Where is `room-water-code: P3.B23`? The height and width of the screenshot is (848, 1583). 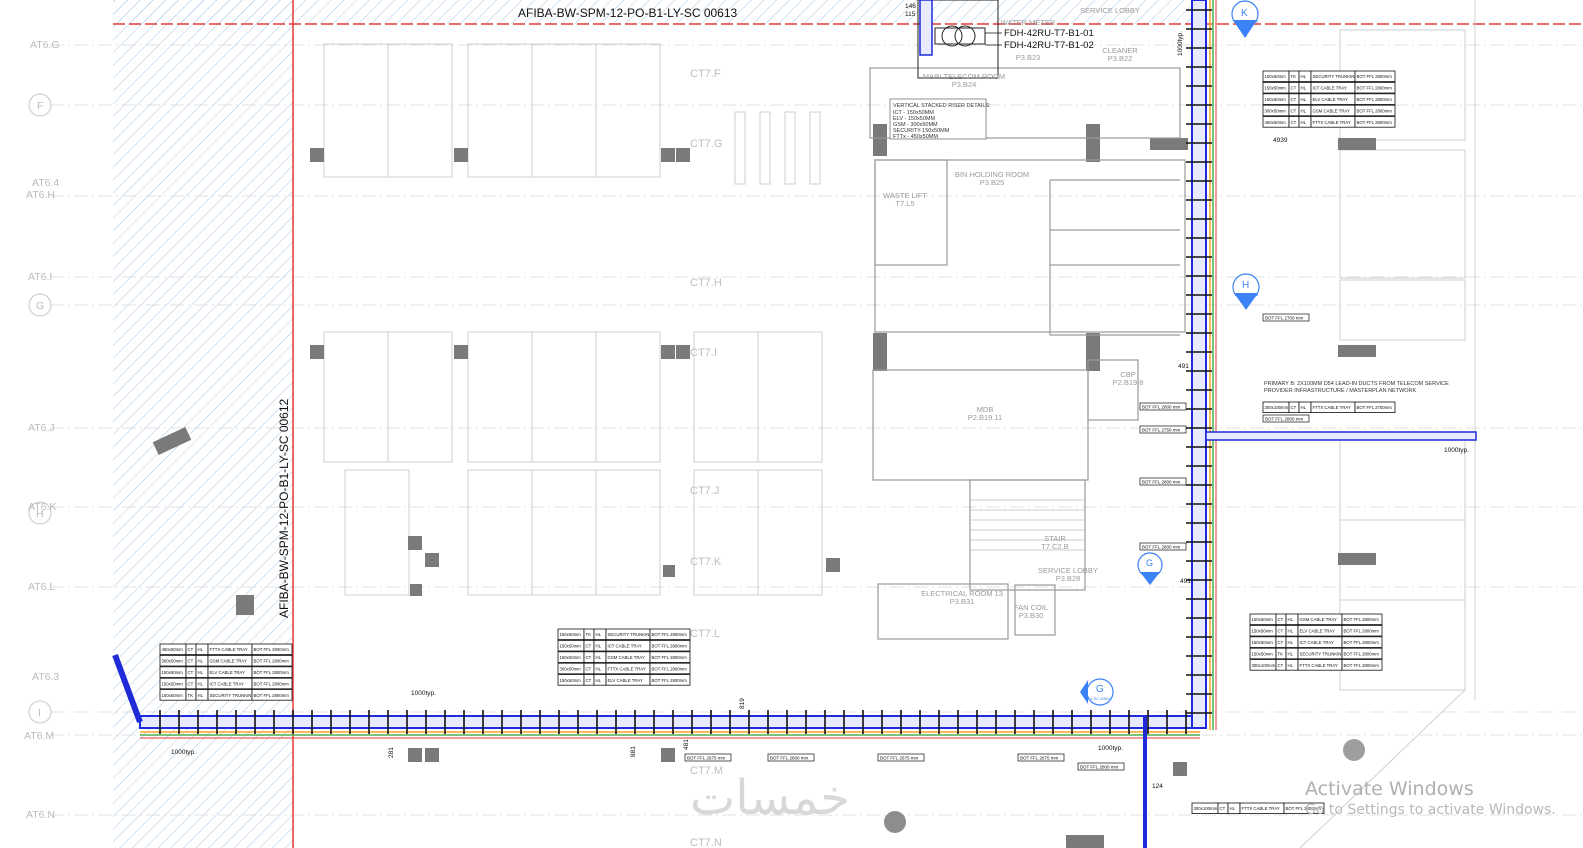 room-water-code: P3.B23 is located at coordinates (1028, 57).